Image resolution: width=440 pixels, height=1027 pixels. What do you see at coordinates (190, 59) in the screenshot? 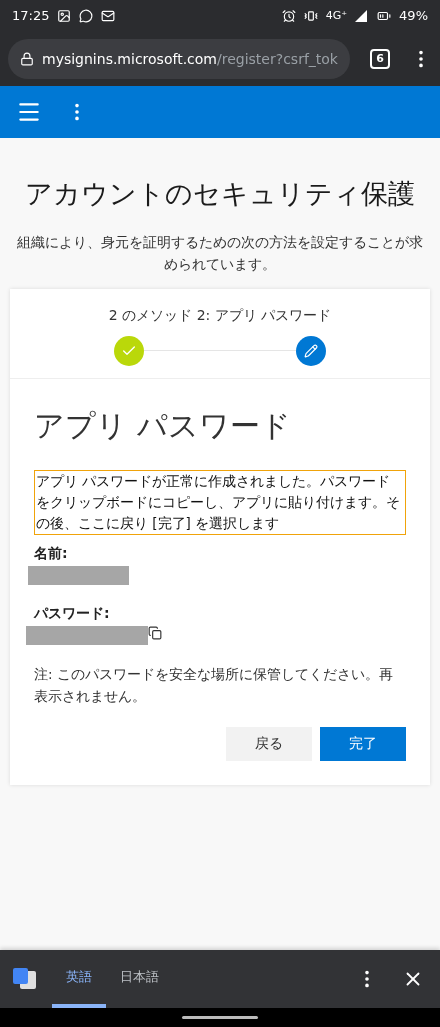
I see `url-text: mysignins.microsoft.com/register?csrf_tok` at bounding box center [190, 59].